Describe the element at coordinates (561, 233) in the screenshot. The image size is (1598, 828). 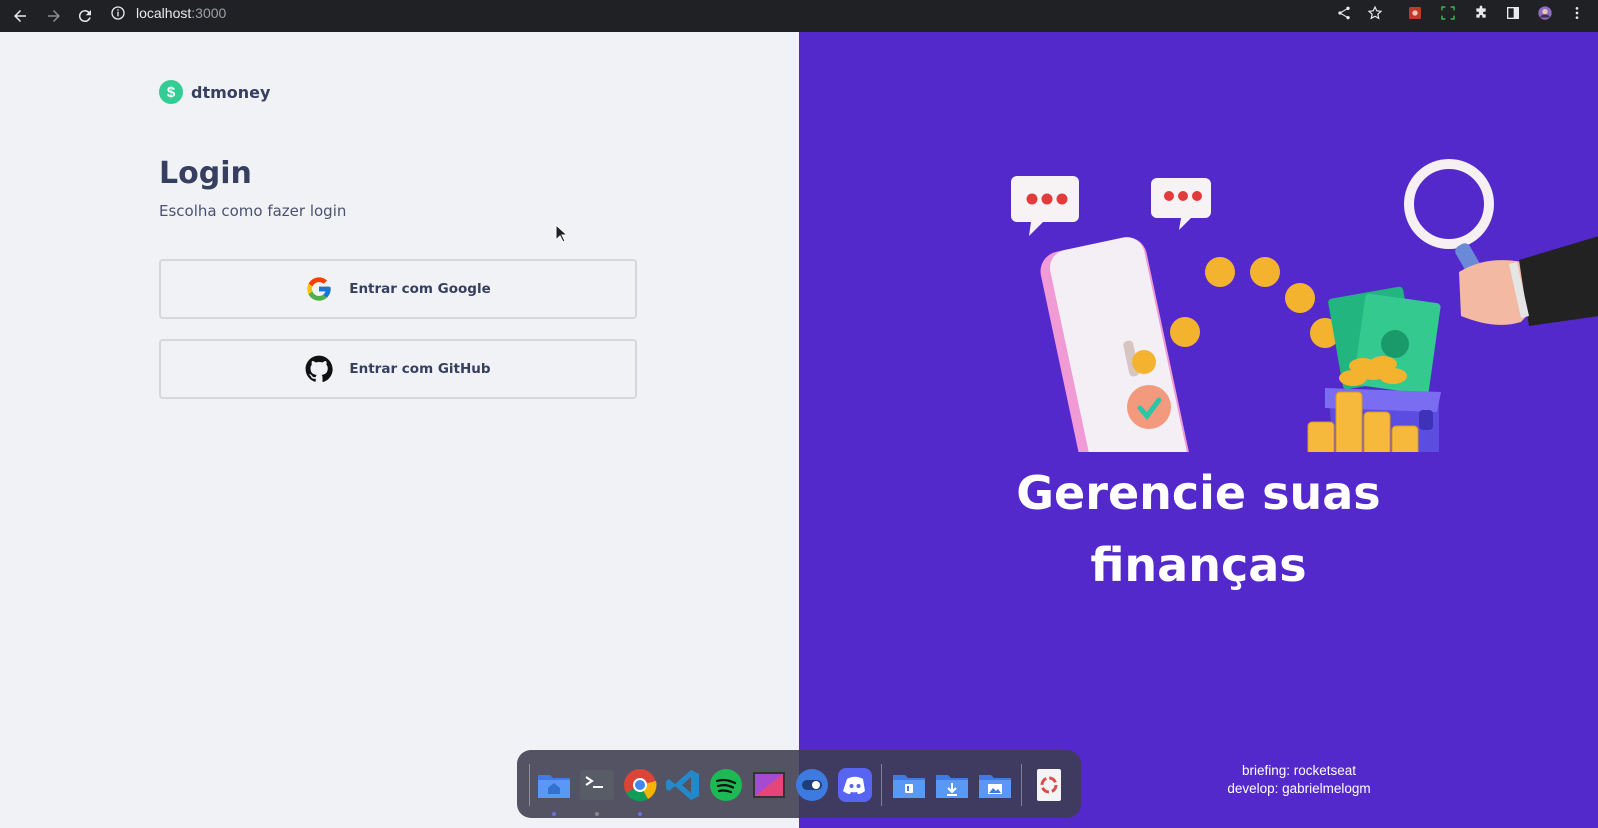
I see `mouse-cursor-icon` at that location.